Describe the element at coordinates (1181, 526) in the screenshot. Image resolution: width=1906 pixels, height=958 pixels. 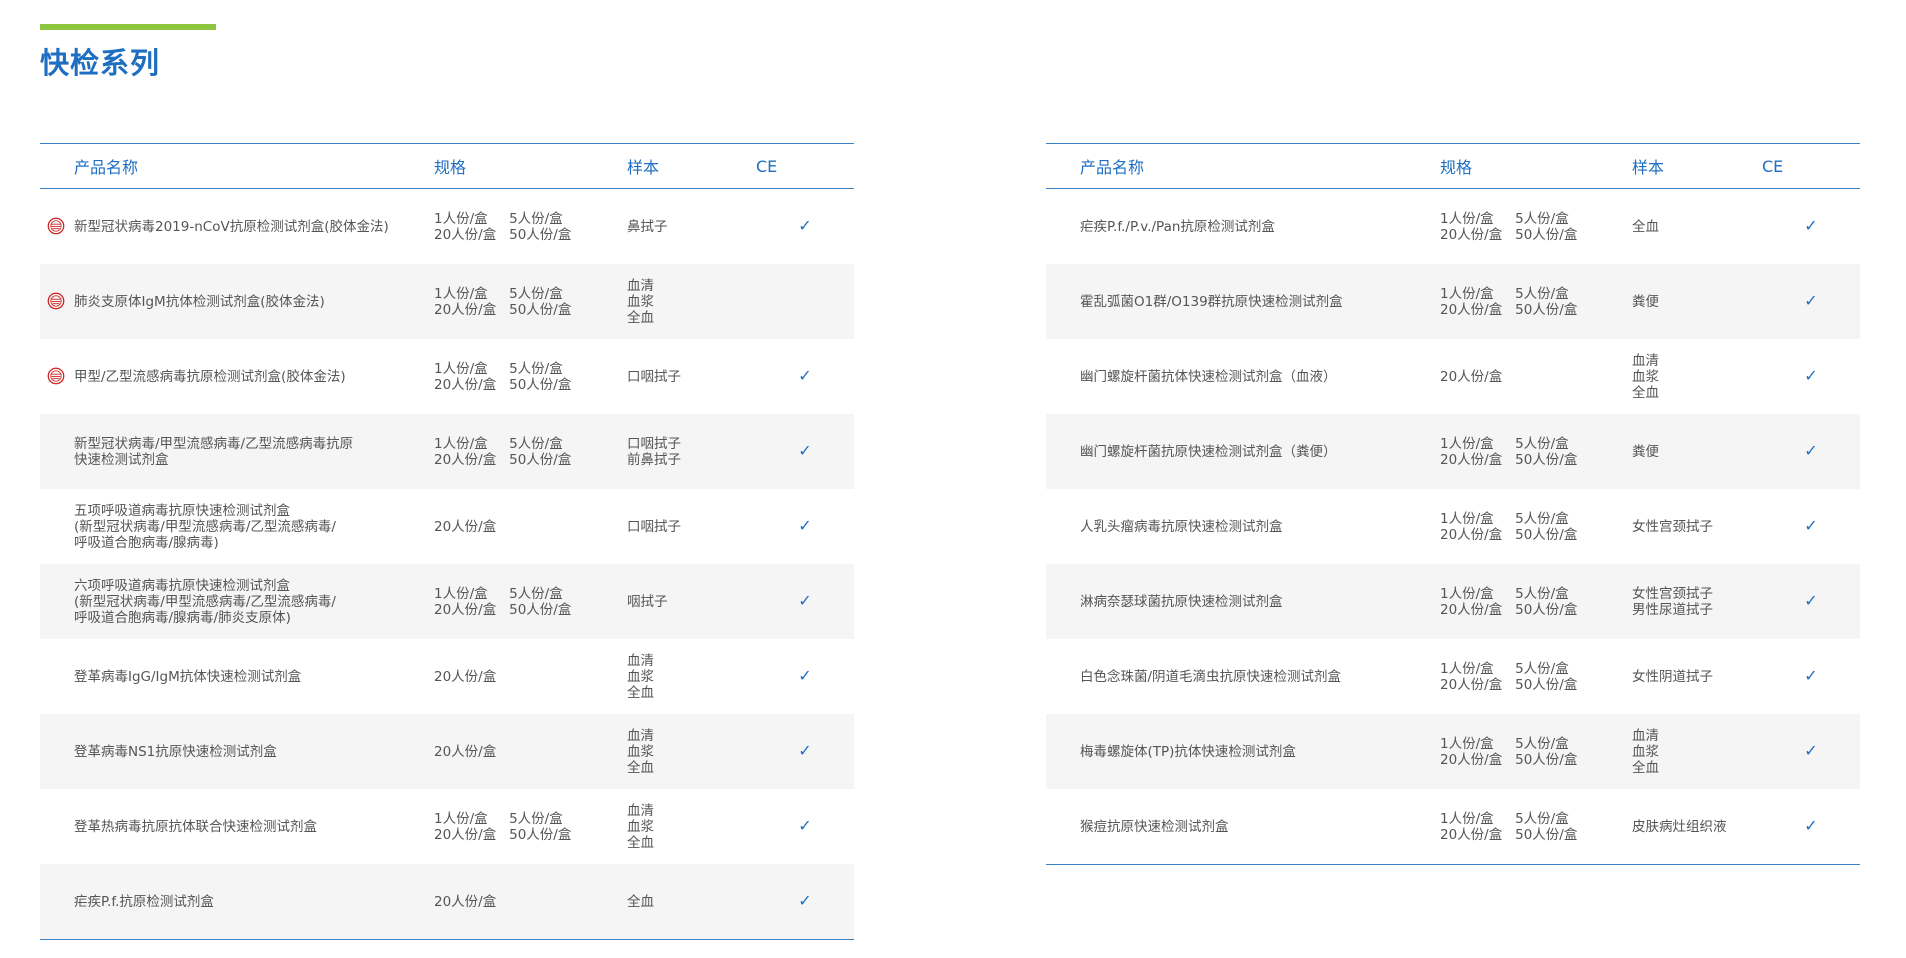
I see `product-name: 人乳头瘤病毒抗原快速检测试剂盒` at that location.